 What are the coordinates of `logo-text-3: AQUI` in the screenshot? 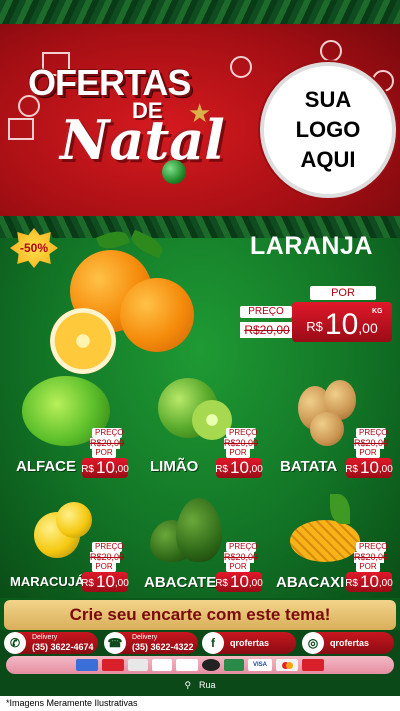 It's located at (328, 159).